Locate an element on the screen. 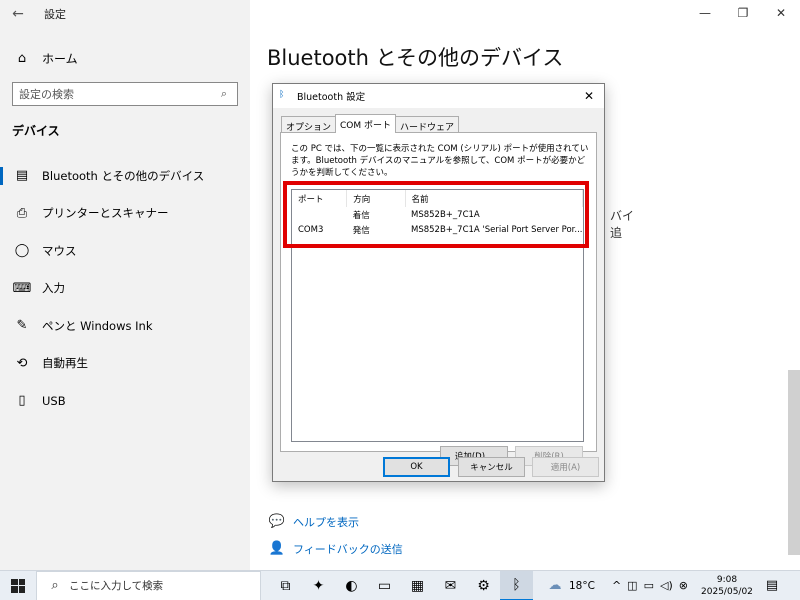 The height and width of the screenshot is (600, 800). task-view-icon: ⧉ is located at coordinates (285, 585).